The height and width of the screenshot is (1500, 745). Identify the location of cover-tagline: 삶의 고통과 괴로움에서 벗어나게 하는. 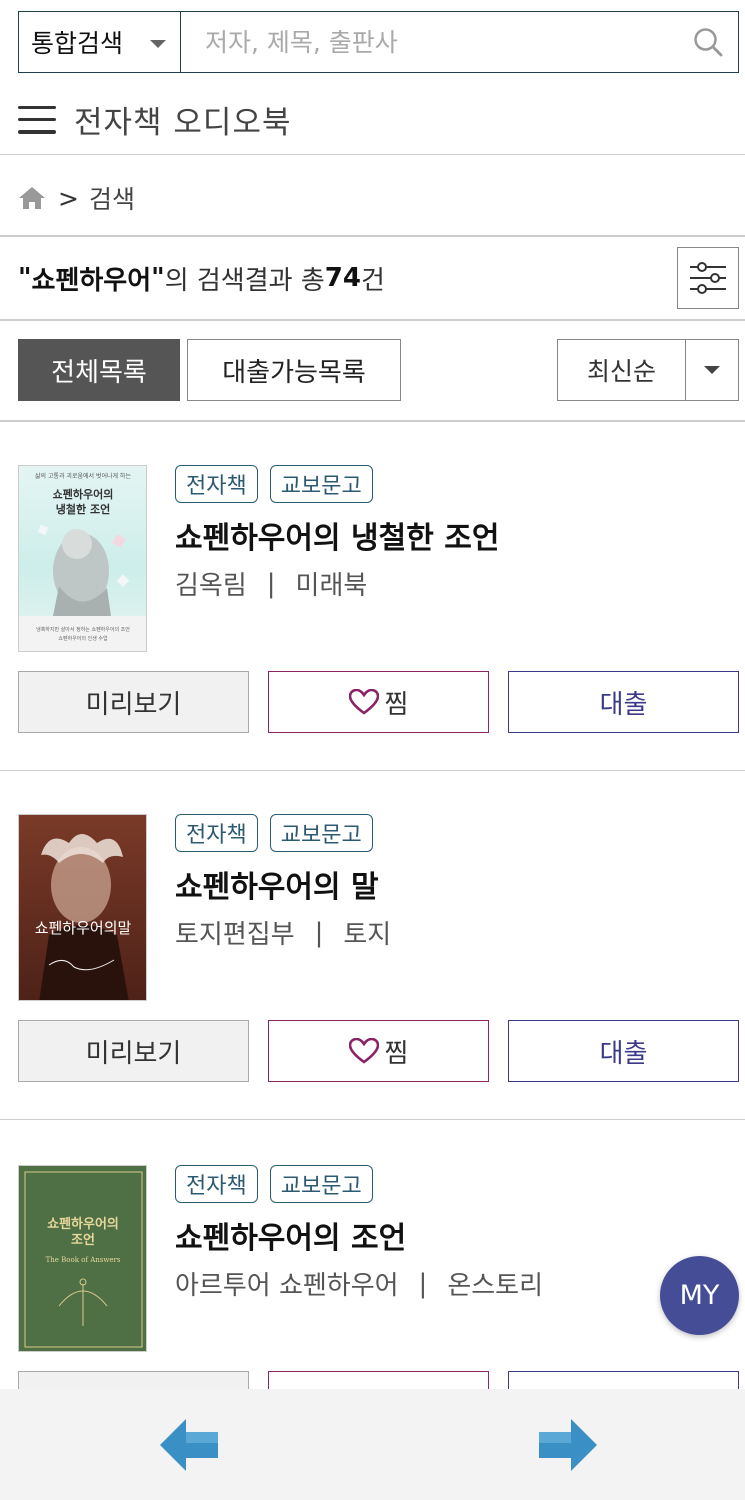
(83, 476).